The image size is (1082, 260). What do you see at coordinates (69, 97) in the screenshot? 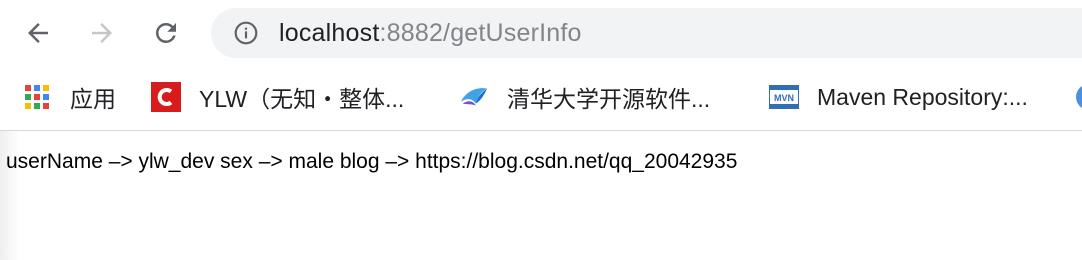
I see `bookmark-apps: 应用` at bounding box center [69, 97].